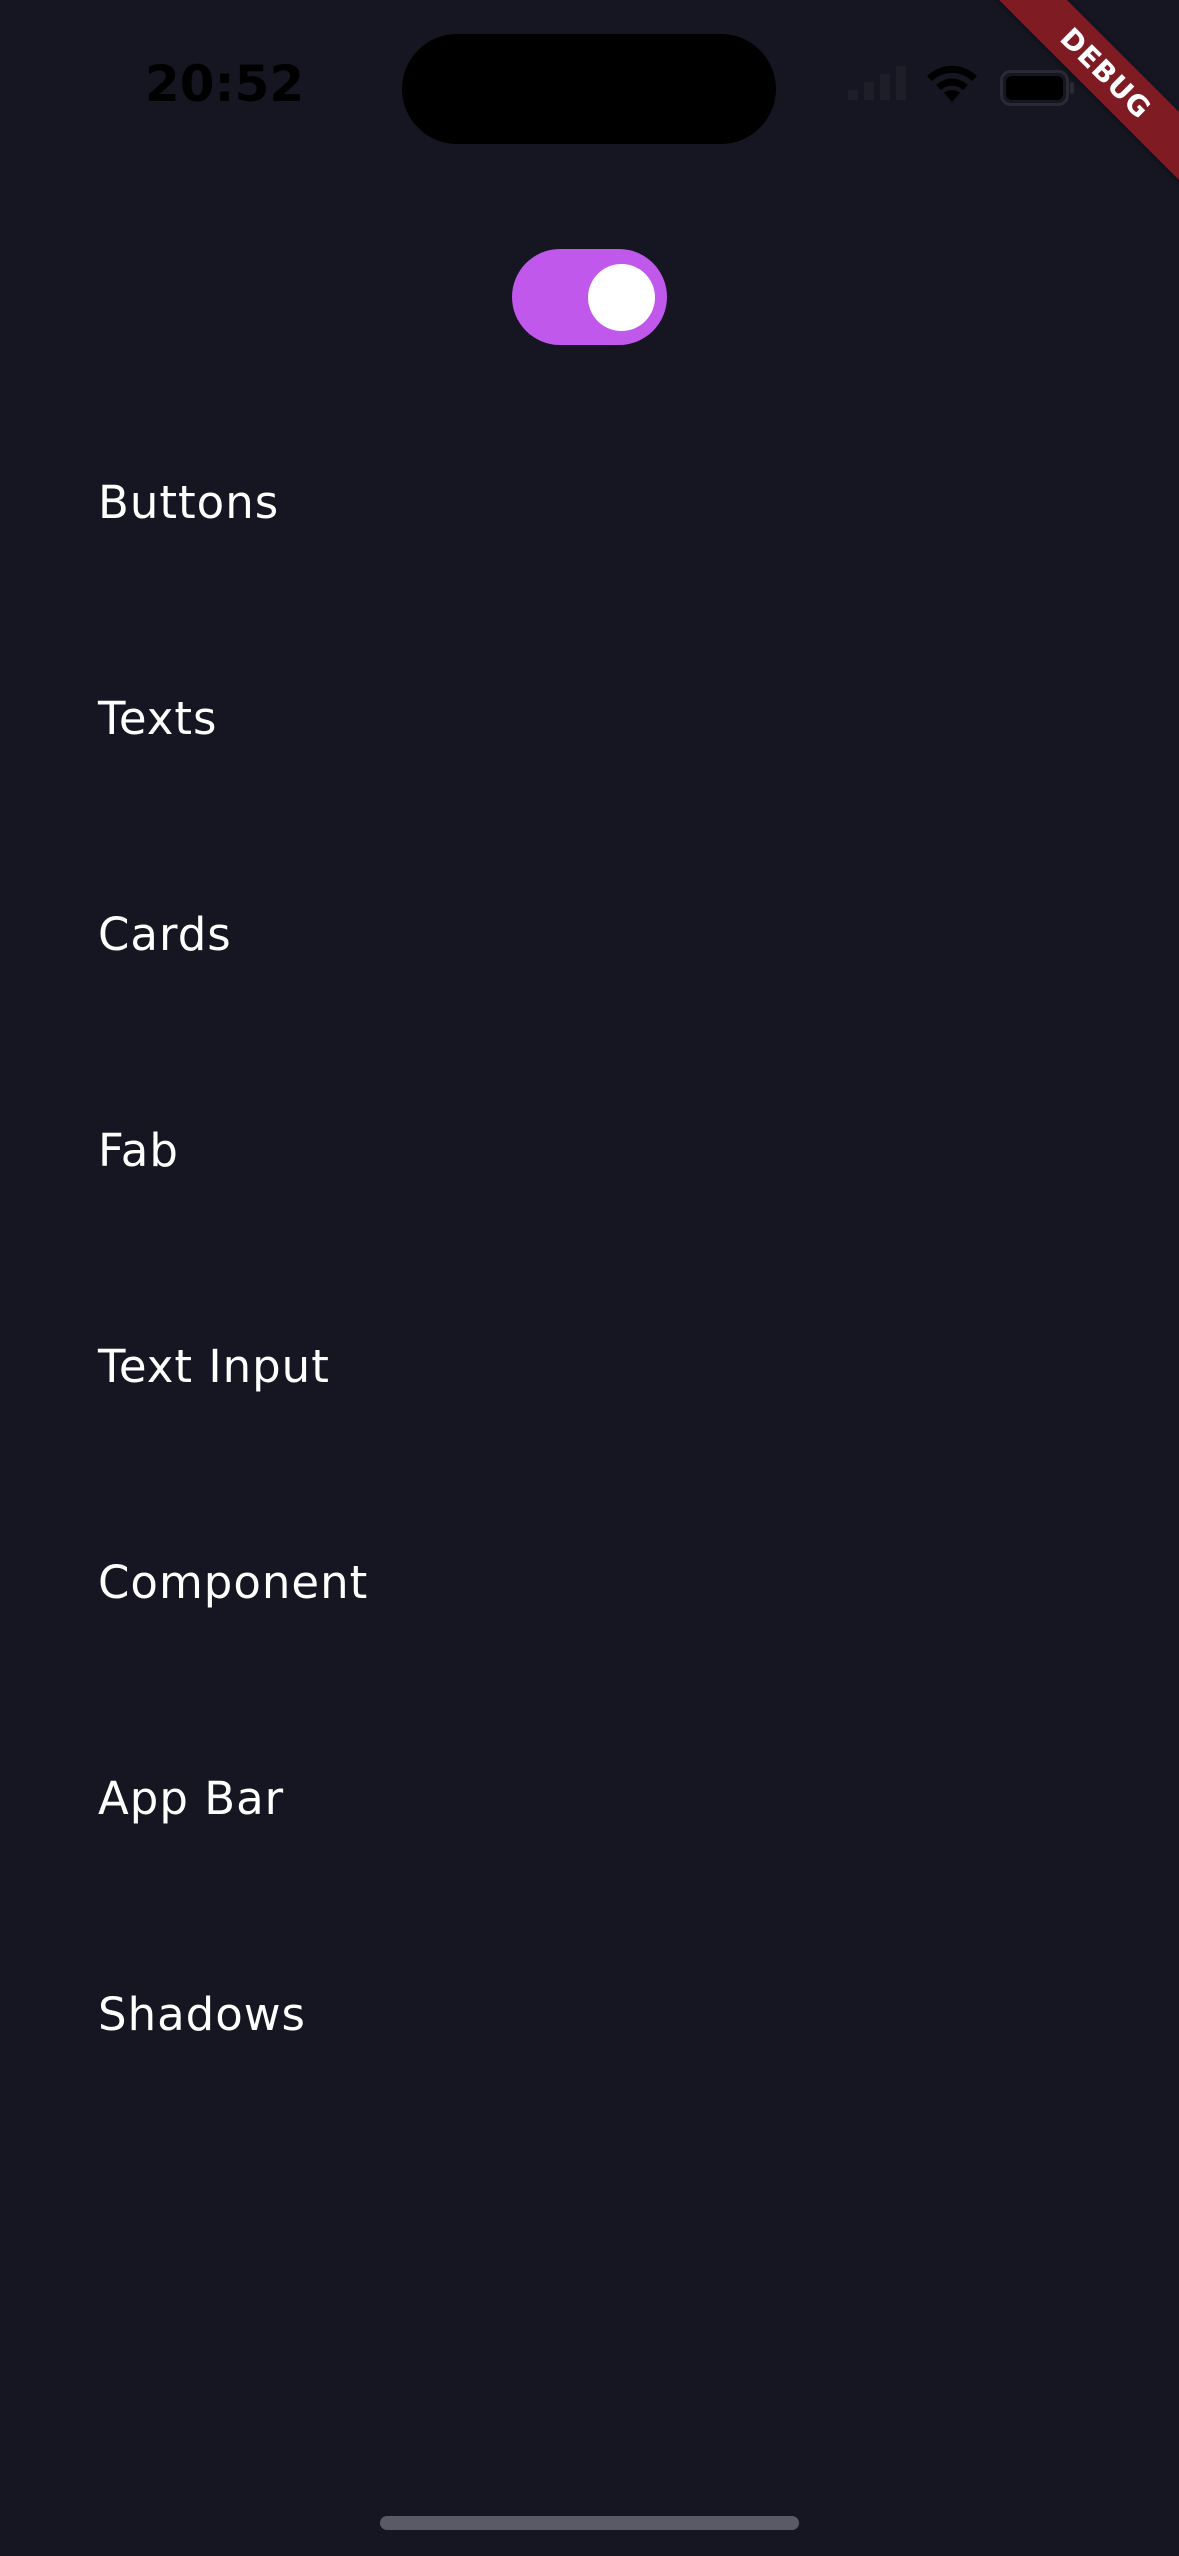 Image resolution: width=1179 pixels, height=2556 pixels. What do you see at coordinates (589, 1366) in the screenshot?
I see `menu-item-text-input: Text Input` at bounding box center [589, 1366].